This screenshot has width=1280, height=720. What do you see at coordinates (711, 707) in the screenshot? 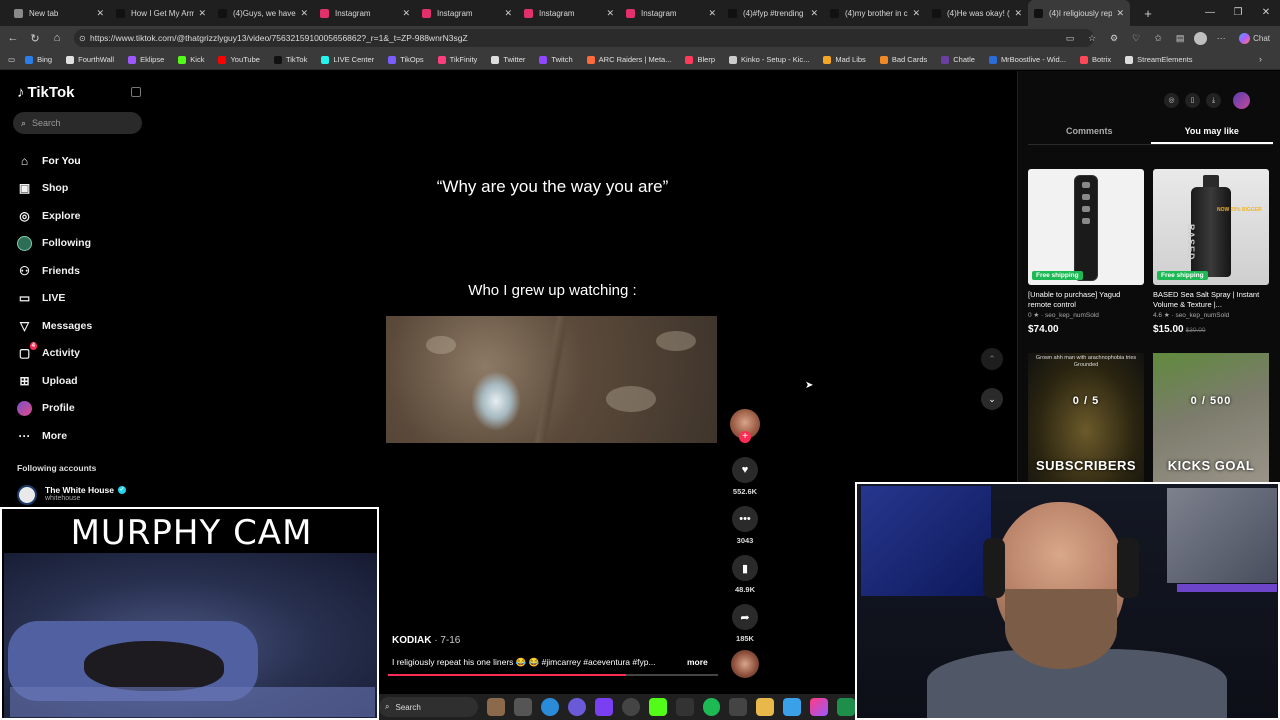
I see `spotify-icon` at bounding box center [711, 707].